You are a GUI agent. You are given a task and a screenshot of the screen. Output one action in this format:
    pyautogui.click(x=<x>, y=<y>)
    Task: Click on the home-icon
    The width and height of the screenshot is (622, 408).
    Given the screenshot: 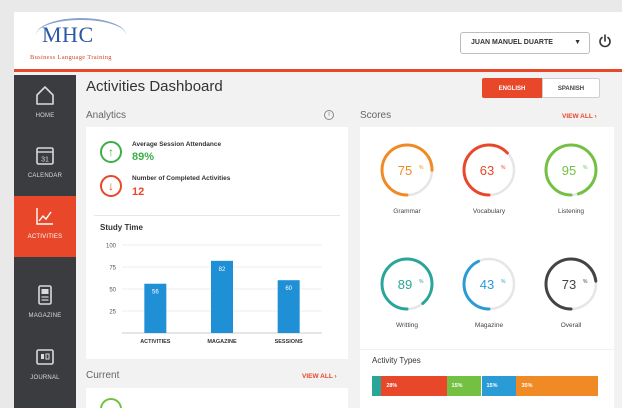 What is the action you would take?
    pyautogui.click(x=45, y=95)
    